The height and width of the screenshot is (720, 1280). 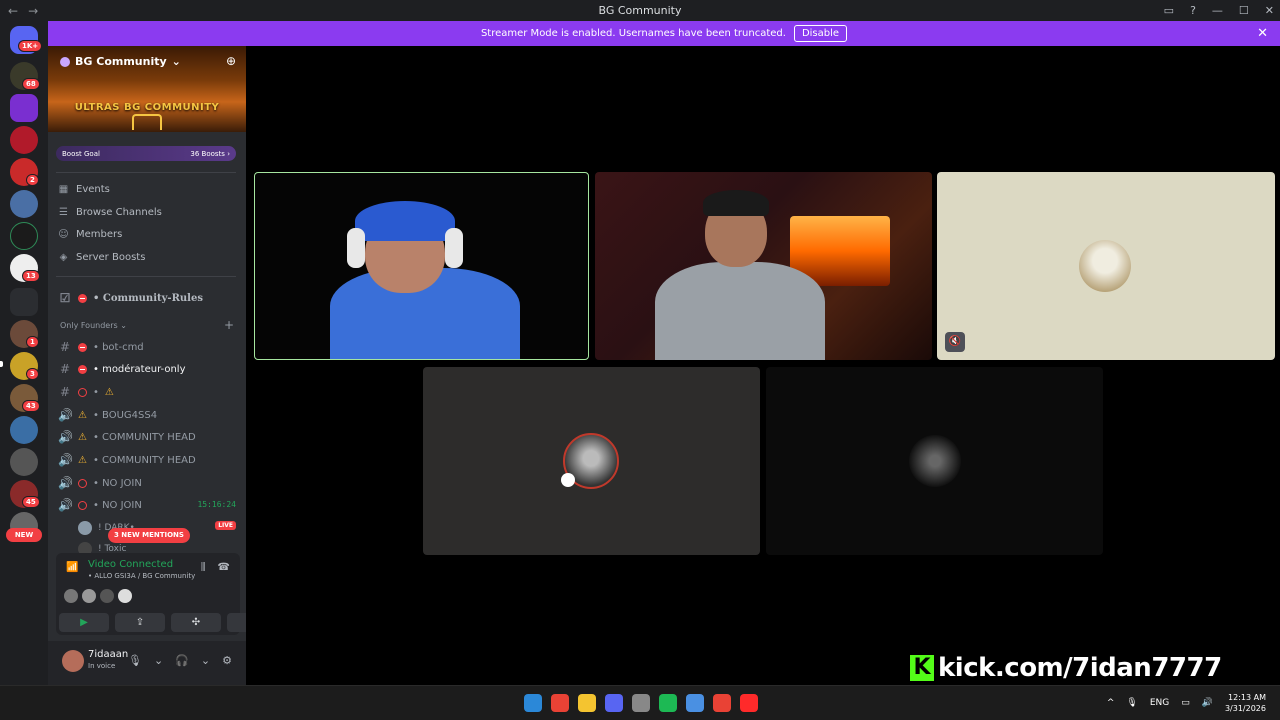 I want to click on nav-server-boosts: ◈ Server Boosts, so click(x=102, y=257).